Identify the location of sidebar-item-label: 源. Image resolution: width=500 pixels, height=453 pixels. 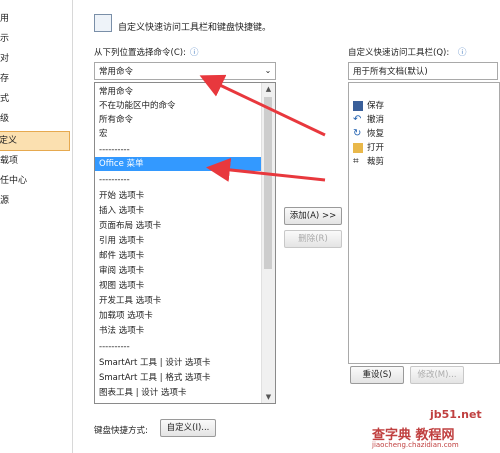
(5, 201).